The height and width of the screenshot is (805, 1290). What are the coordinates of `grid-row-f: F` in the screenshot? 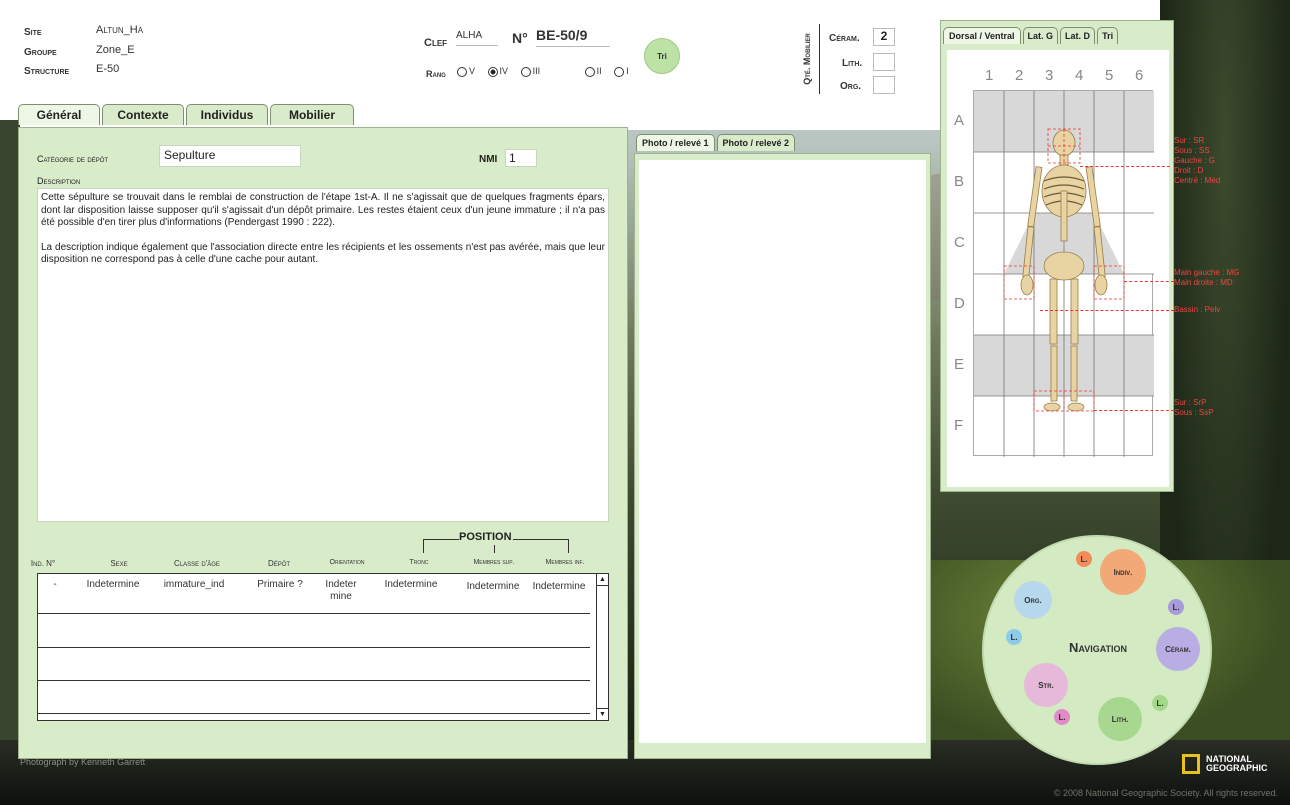 It's located at (959, 425).